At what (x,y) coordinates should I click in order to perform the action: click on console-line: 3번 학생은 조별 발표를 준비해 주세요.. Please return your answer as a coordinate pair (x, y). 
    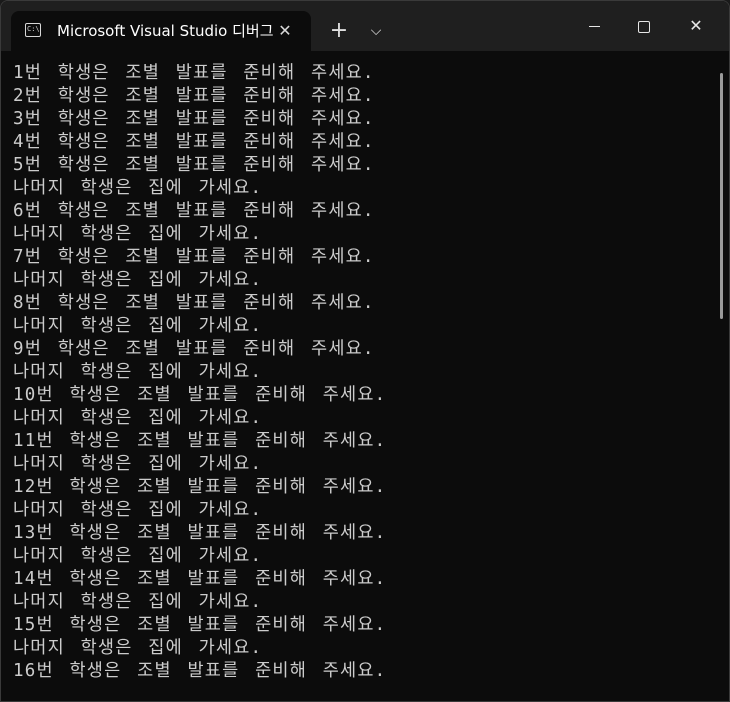
    Looking at the image, I should click on (194, 119).